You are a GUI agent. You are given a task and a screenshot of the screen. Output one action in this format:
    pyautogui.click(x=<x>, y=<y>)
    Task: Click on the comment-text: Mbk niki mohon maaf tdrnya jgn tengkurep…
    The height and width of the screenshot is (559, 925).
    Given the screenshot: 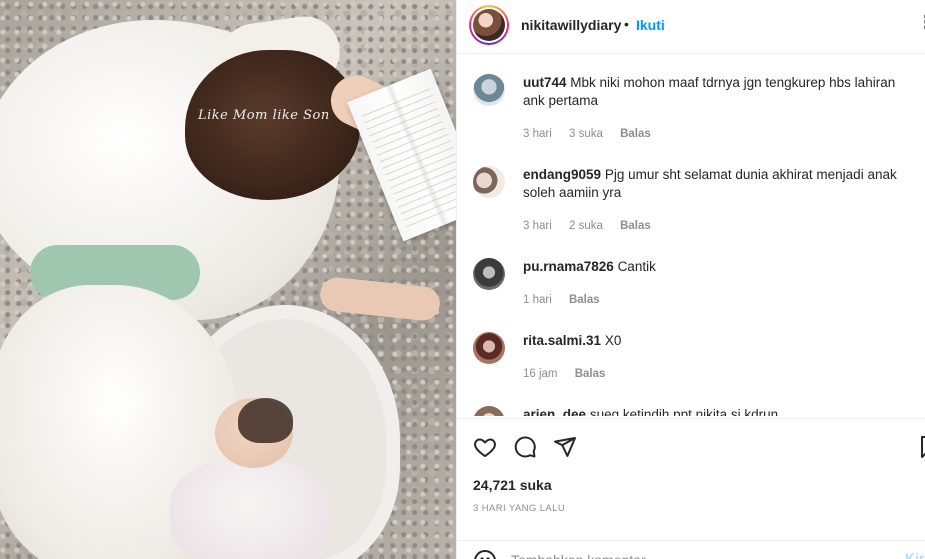 What is the action you would take?
    pyautogui.click(x=709, y=91)
    